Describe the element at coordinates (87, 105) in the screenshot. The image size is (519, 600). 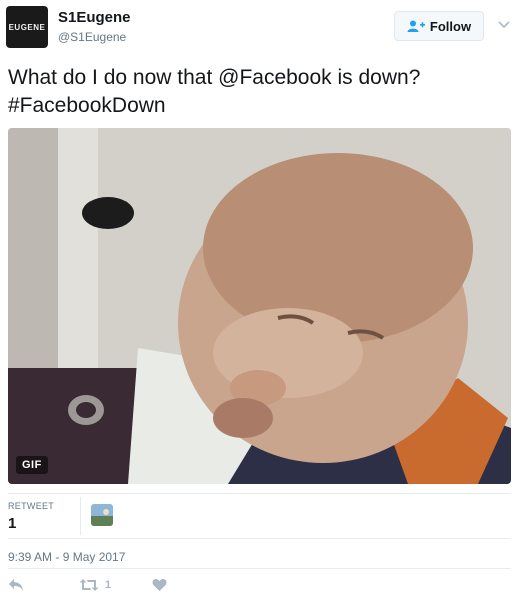
I see `tweet-text-line-2: #FacebookDown` at that location.